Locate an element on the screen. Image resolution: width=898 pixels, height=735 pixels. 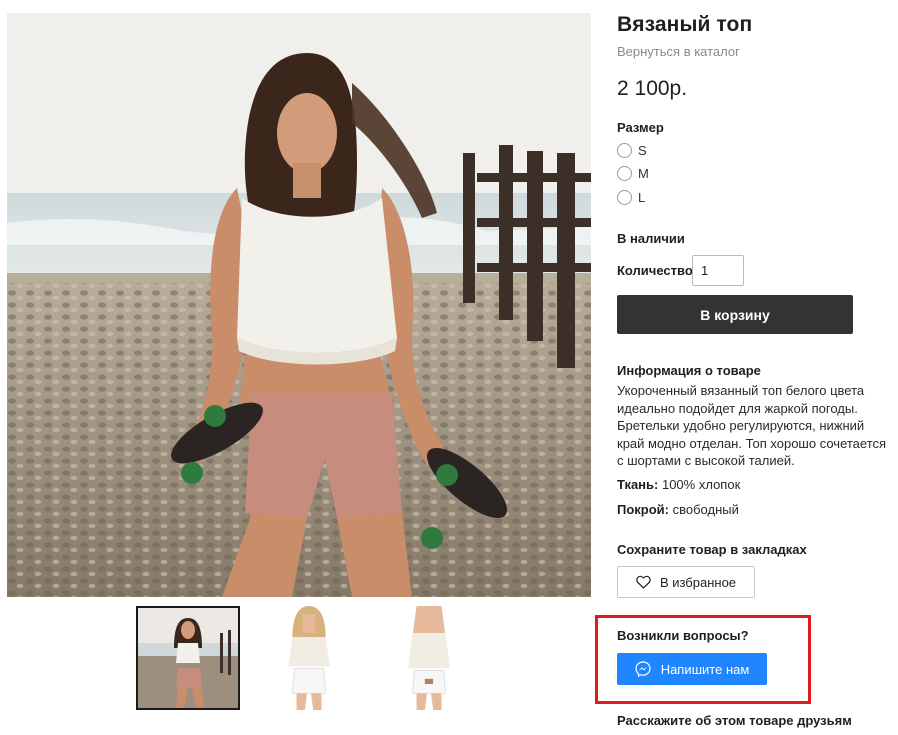
add-to-favorites-button: В избранное is located at coordinates (686, 582).